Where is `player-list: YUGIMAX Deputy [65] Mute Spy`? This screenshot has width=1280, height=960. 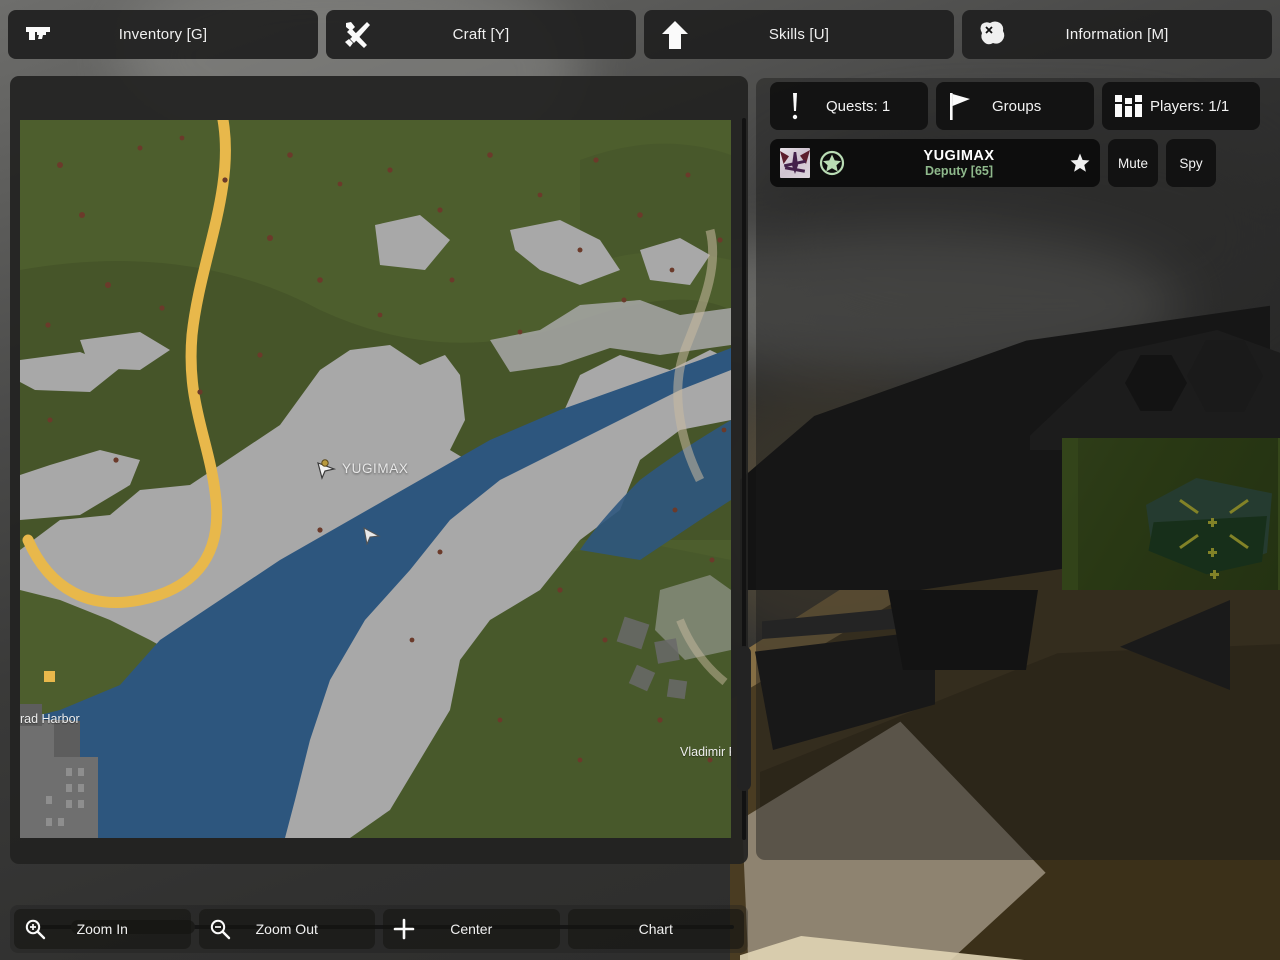
player-list: YUGIMAX Deputy [65] Mute Spy is located at coordinates (993, 163).